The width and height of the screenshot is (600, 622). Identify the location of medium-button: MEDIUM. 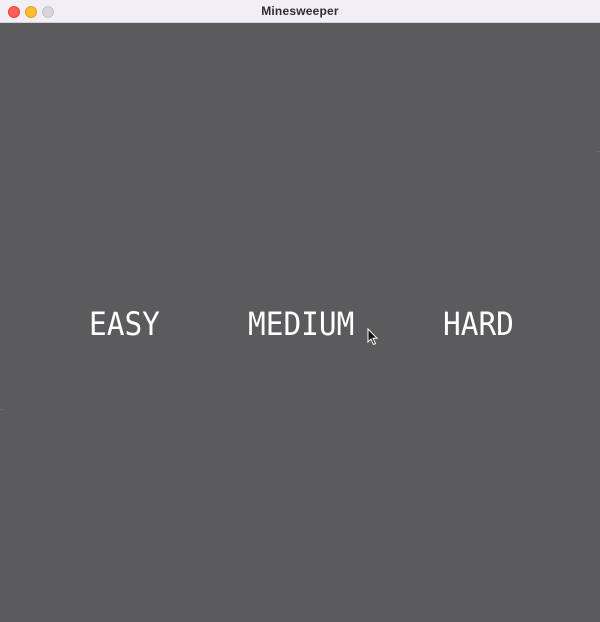
(301, 324).